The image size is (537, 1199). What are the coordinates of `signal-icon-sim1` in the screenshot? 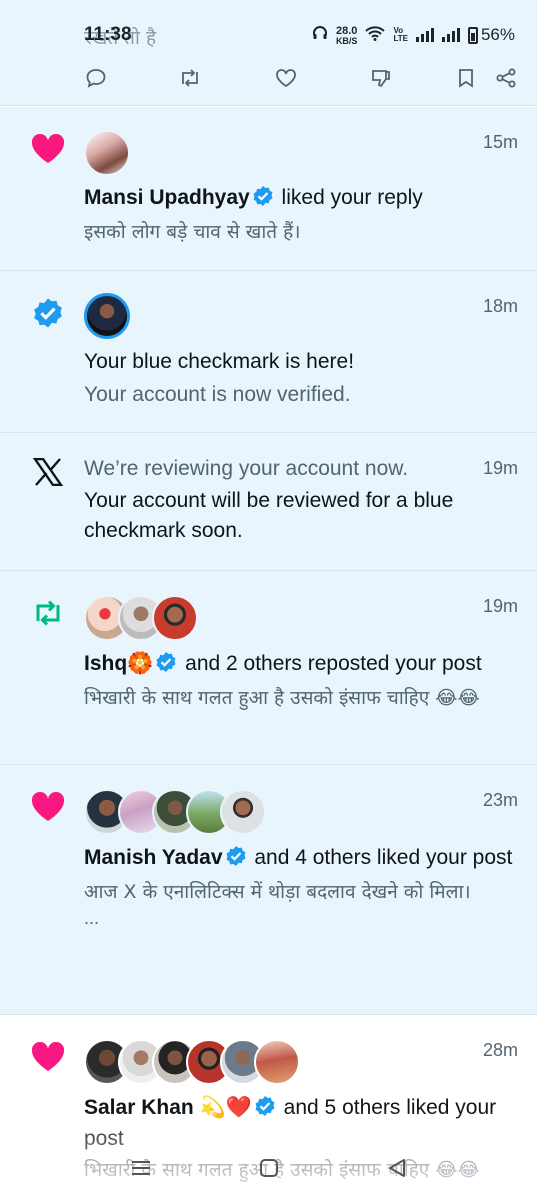 It's located at (424, 35).